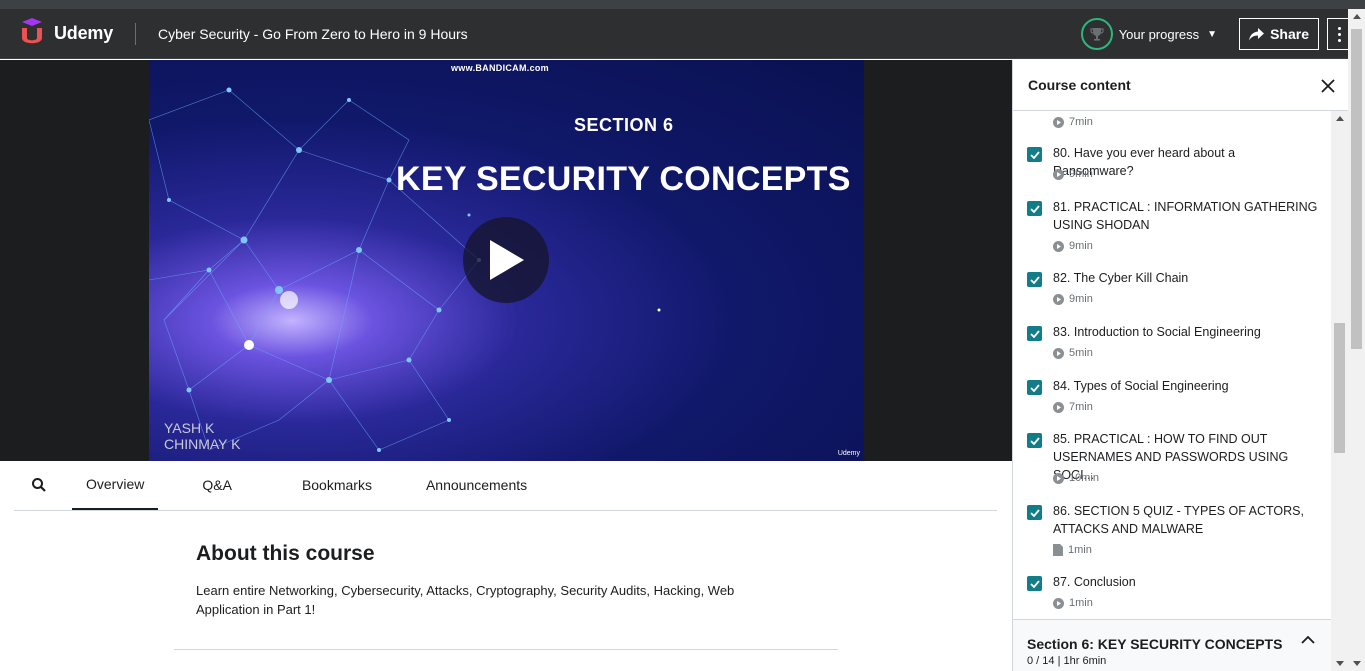  I want to click on trophy-icon, so click(1097, 34).